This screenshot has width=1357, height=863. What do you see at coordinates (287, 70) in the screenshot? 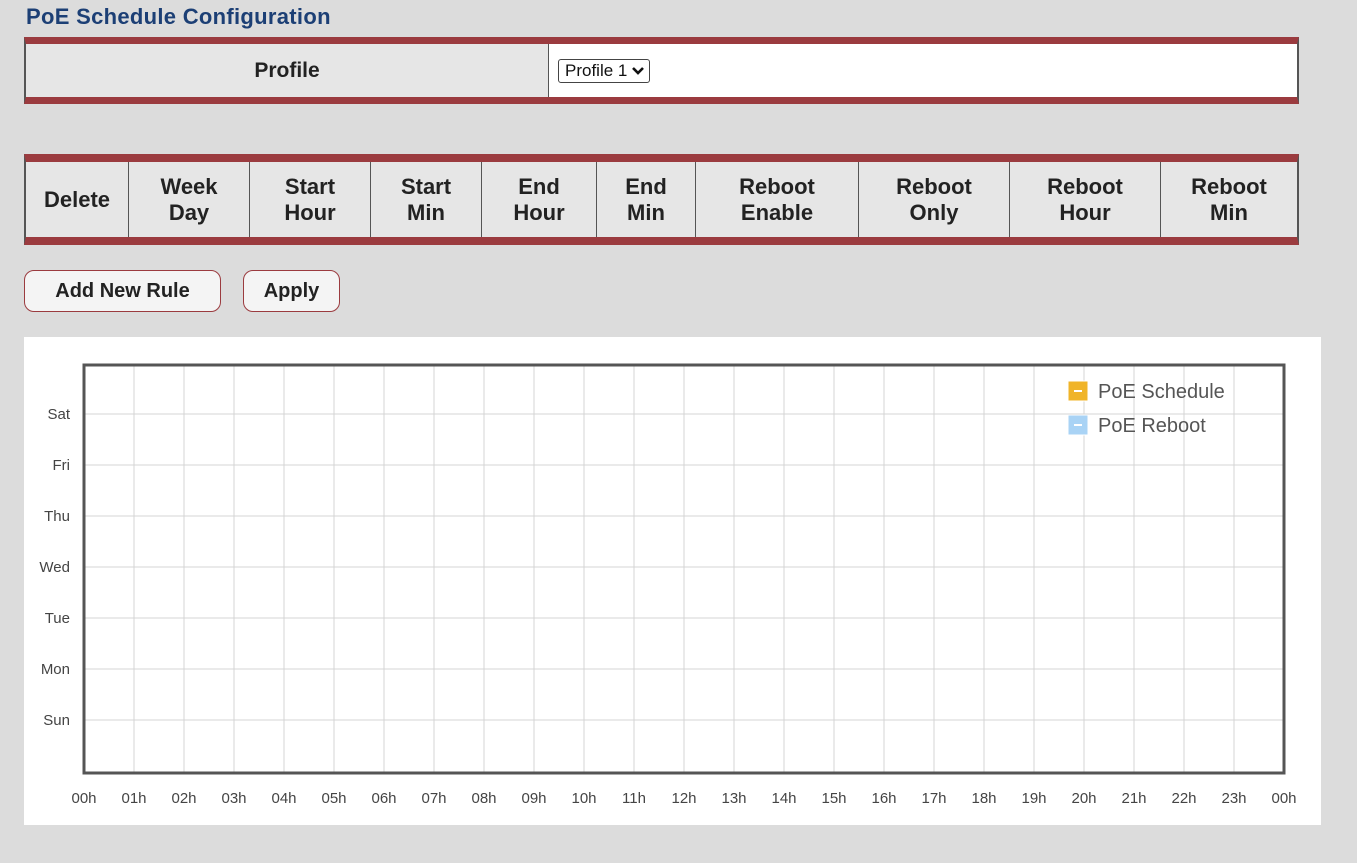
I see `profile-label: Profile` at bounding box center [287, 70].